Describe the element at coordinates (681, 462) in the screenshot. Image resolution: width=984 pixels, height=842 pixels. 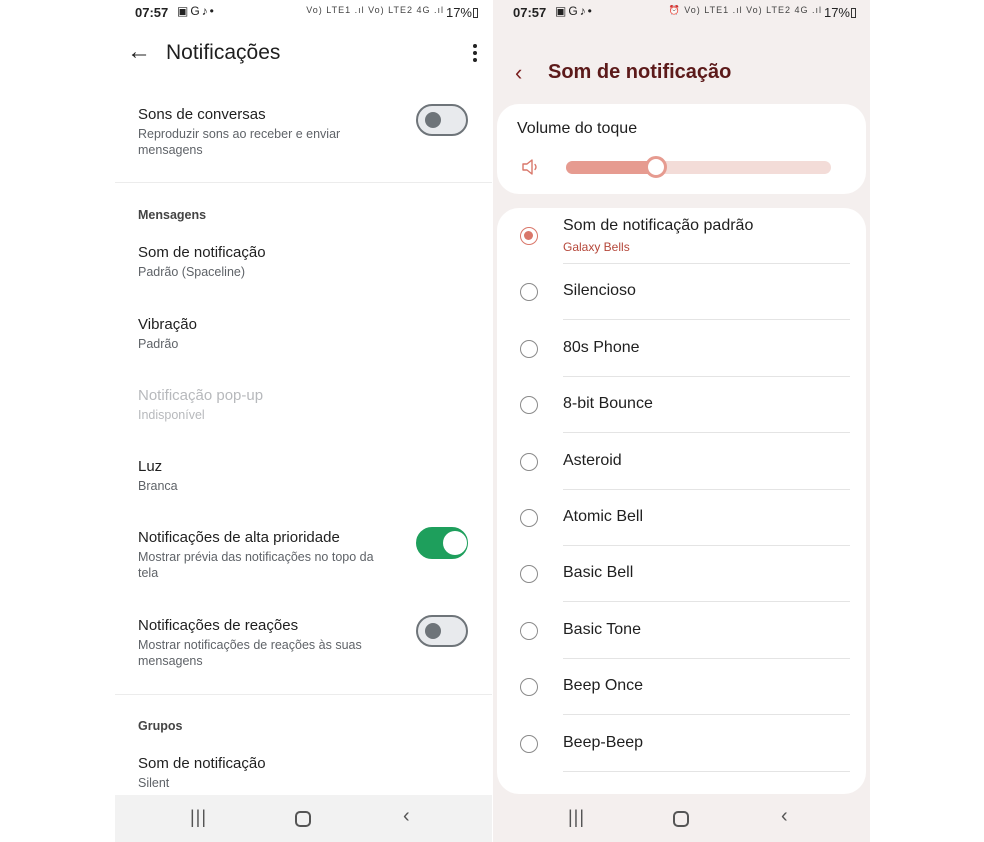
I see `sound-option: Asteroid` at that location.